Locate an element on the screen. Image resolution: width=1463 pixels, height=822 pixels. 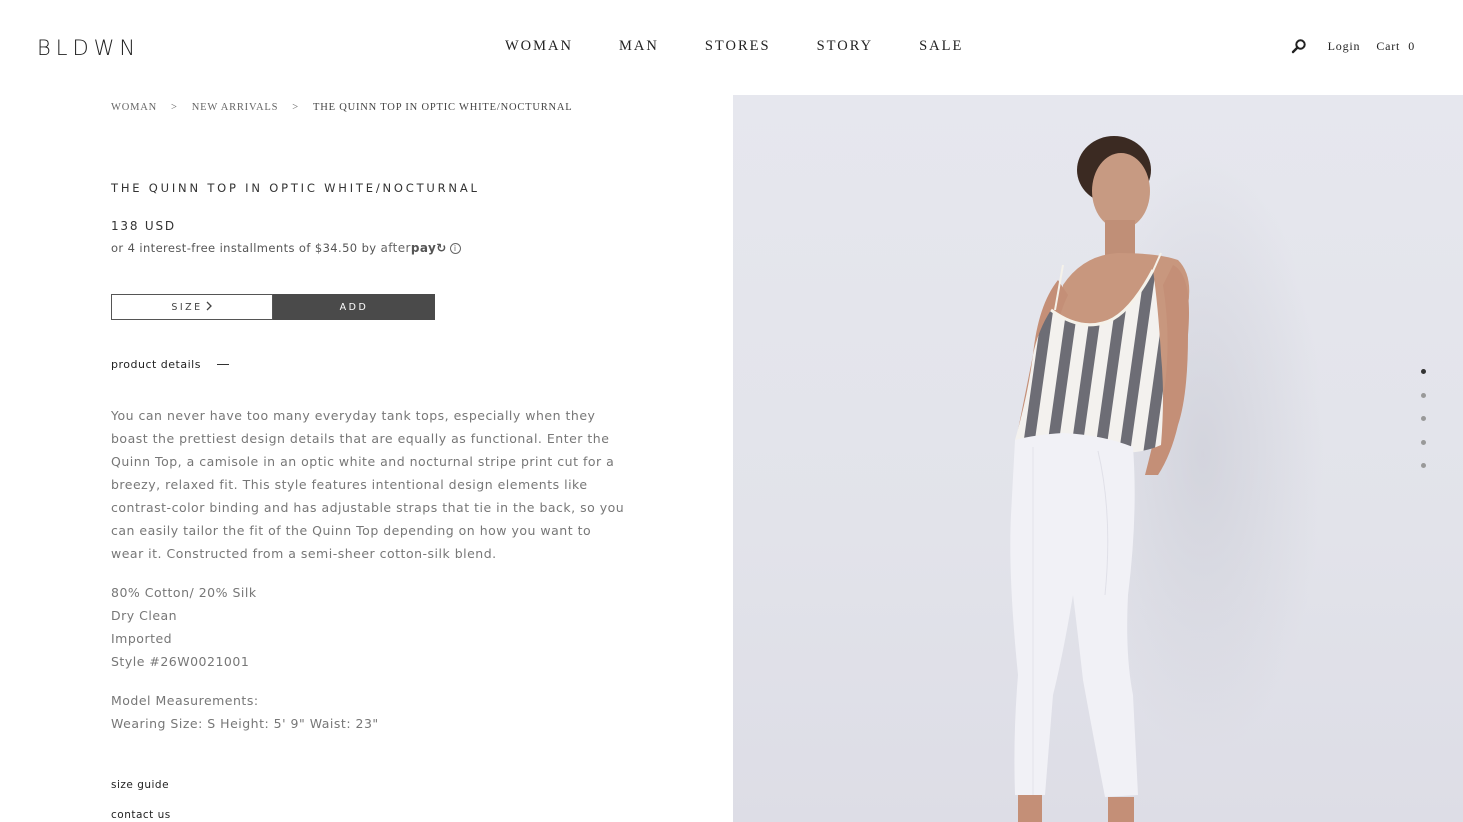
chevron-right-icon is located at coordinates (209, 307).